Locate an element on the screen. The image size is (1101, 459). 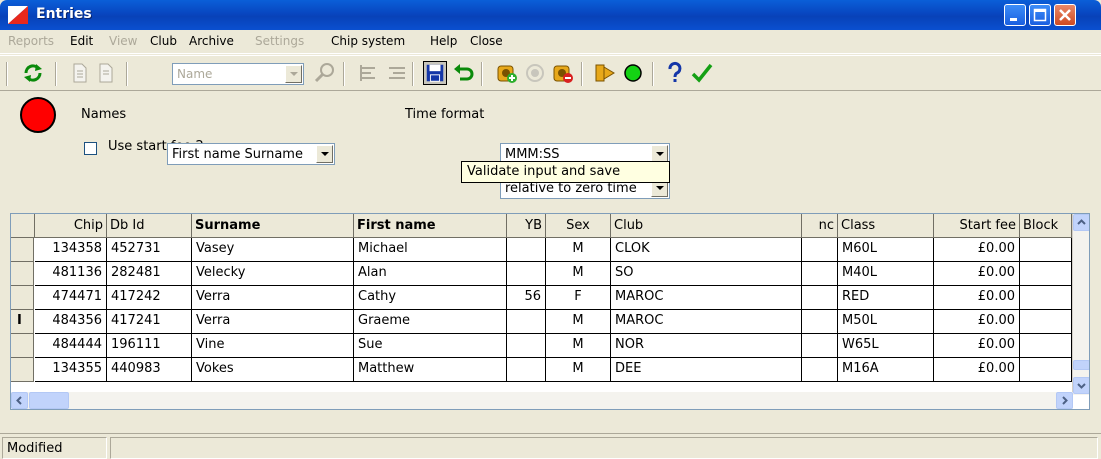
maximize-button is located at coordinates (1040, 15).